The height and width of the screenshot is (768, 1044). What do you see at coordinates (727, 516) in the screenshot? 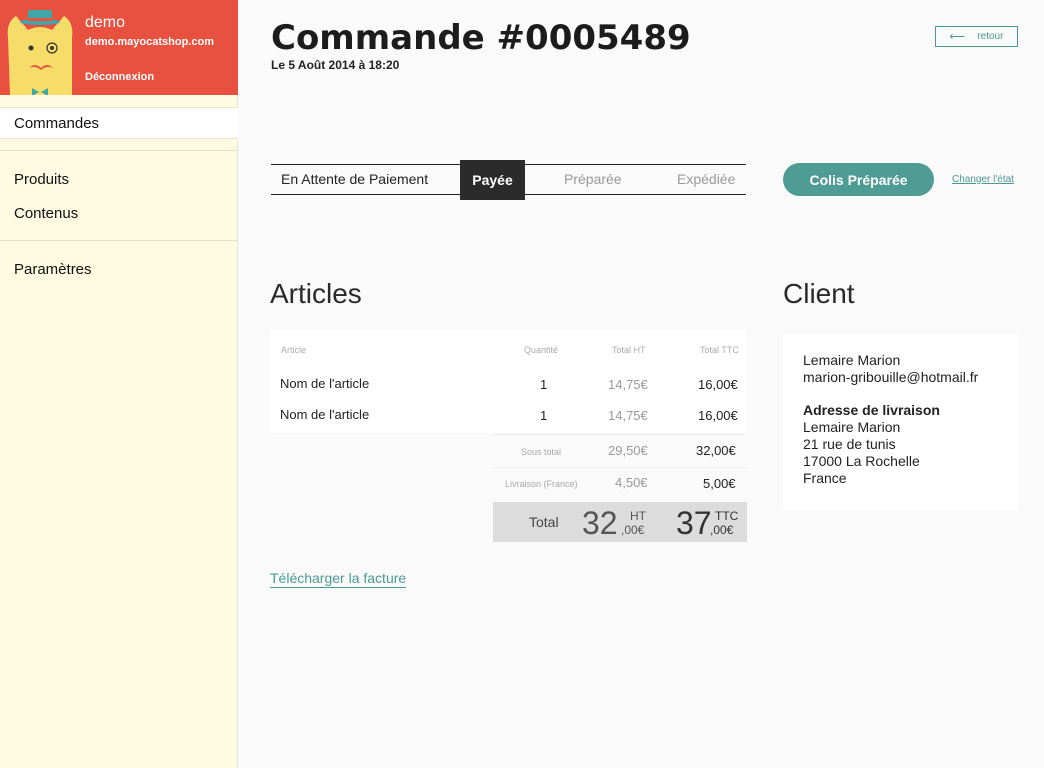
I see `total-ttc-suffix: TTC` at bounding box center [727, 516].